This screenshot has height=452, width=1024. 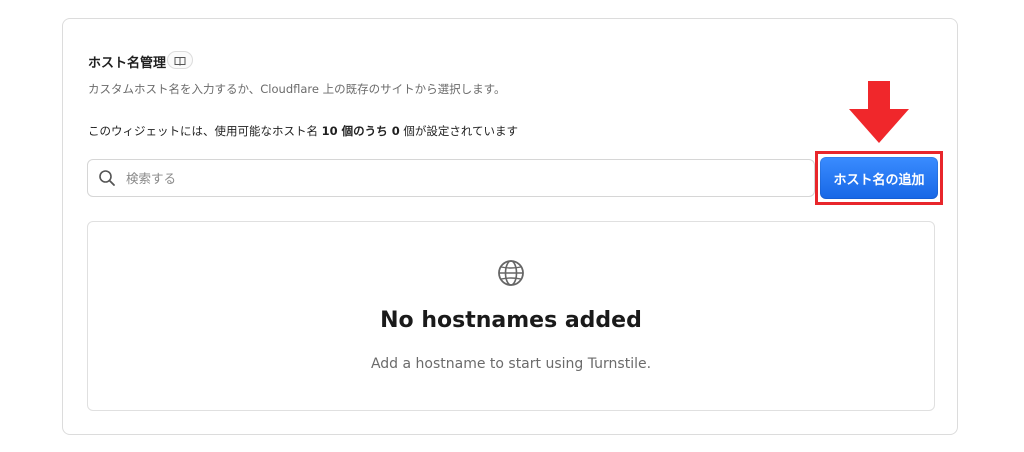 I want to click on annotation-arrow, so click(x=879, y=112).